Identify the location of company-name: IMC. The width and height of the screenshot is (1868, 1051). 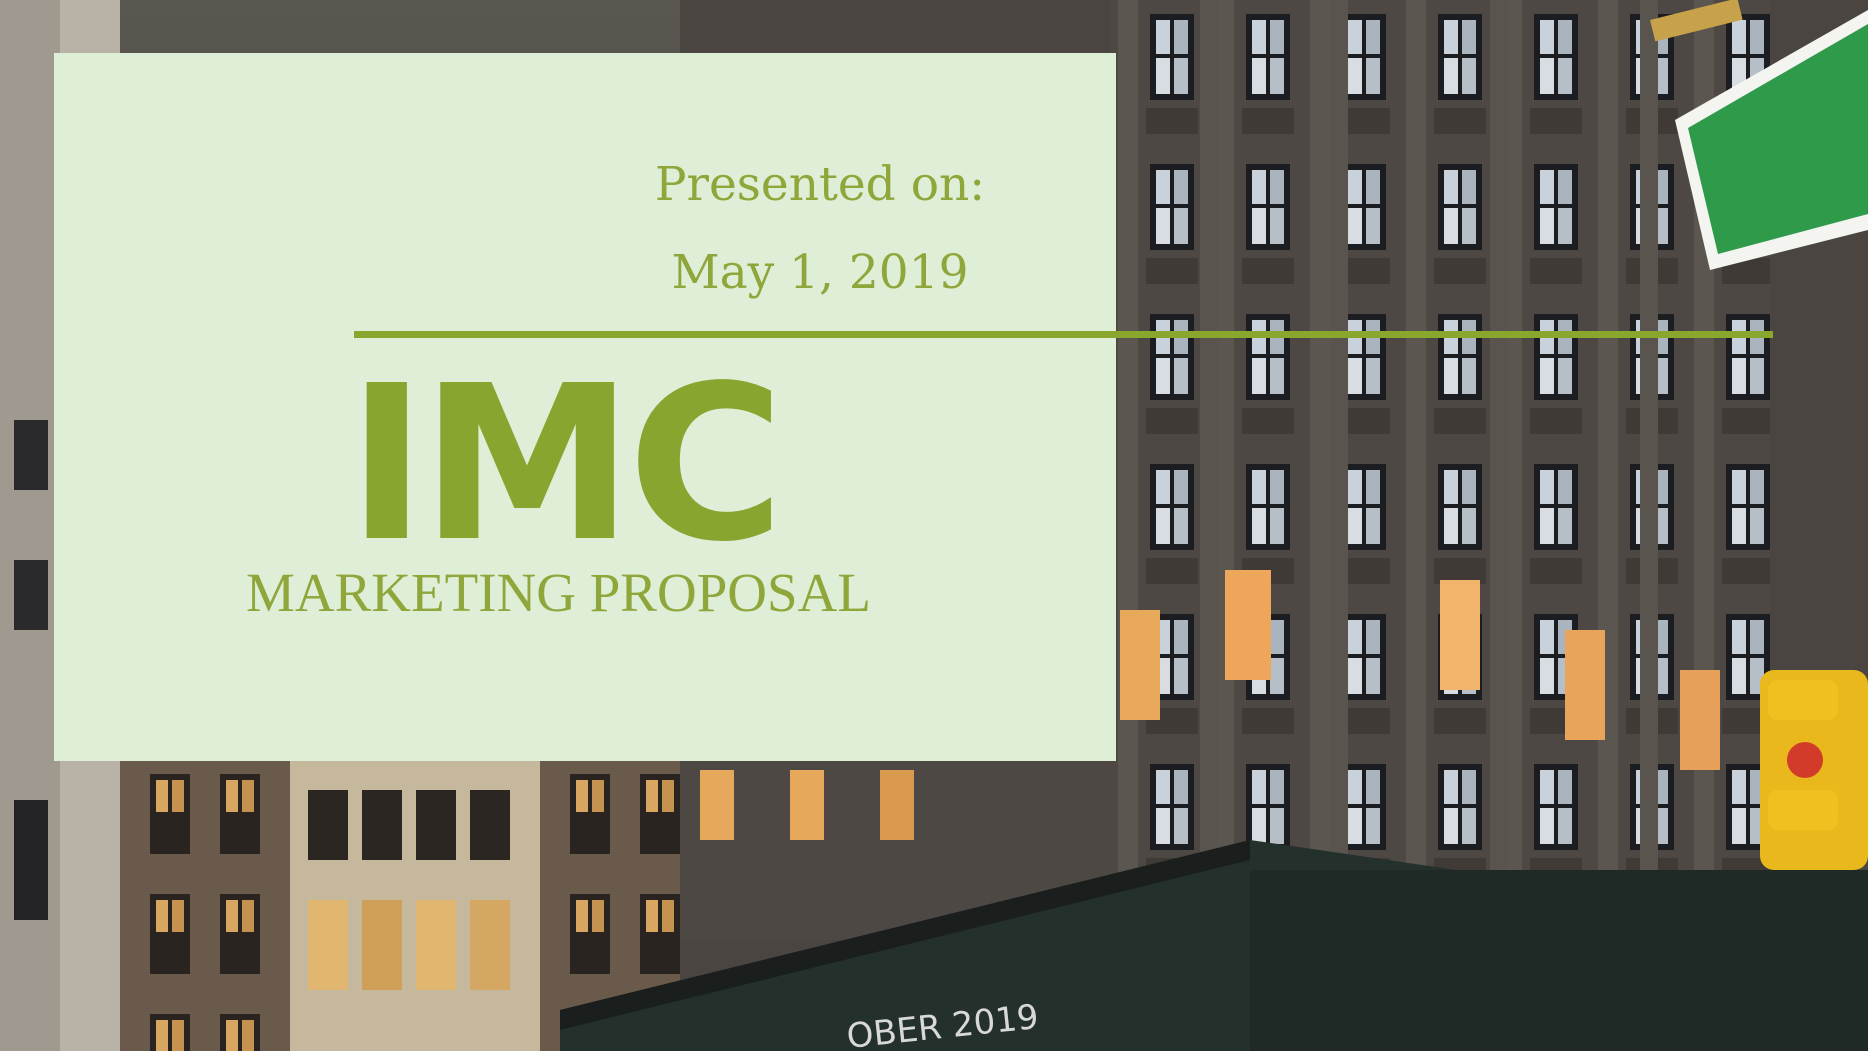
(566, 464).